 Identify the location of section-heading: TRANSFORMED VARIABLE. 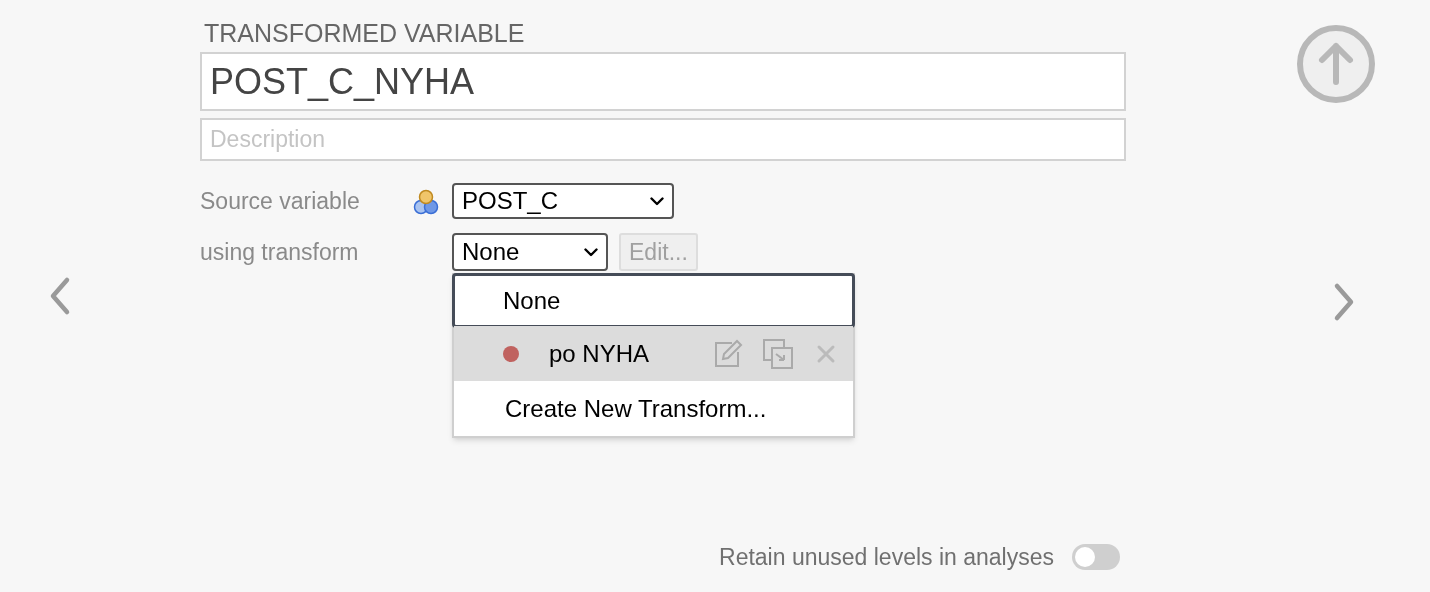
(364, 33).